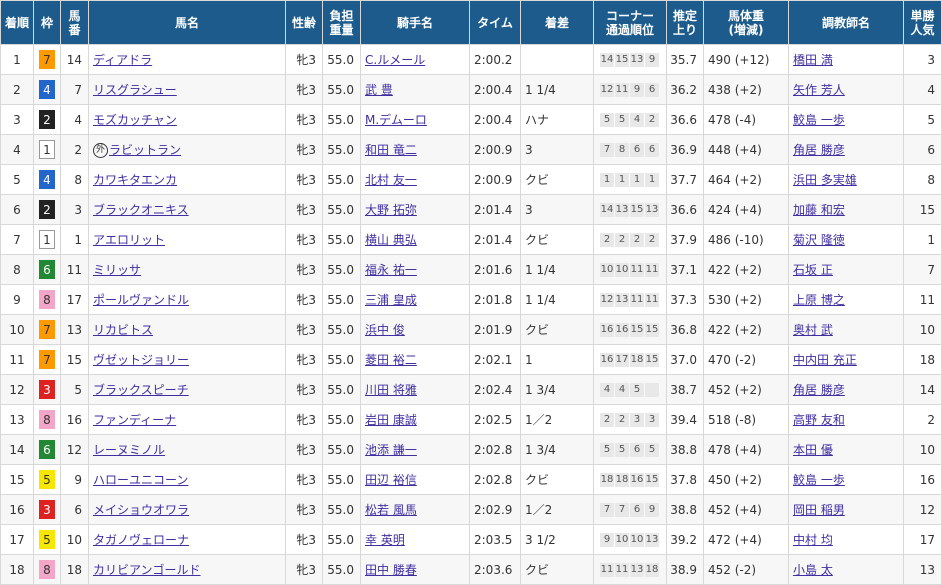  What do you see at coordinates (813, 540) in the screenshot?
I see `trainer-cell-text: 中村 均` at bounding box center [813, 540].